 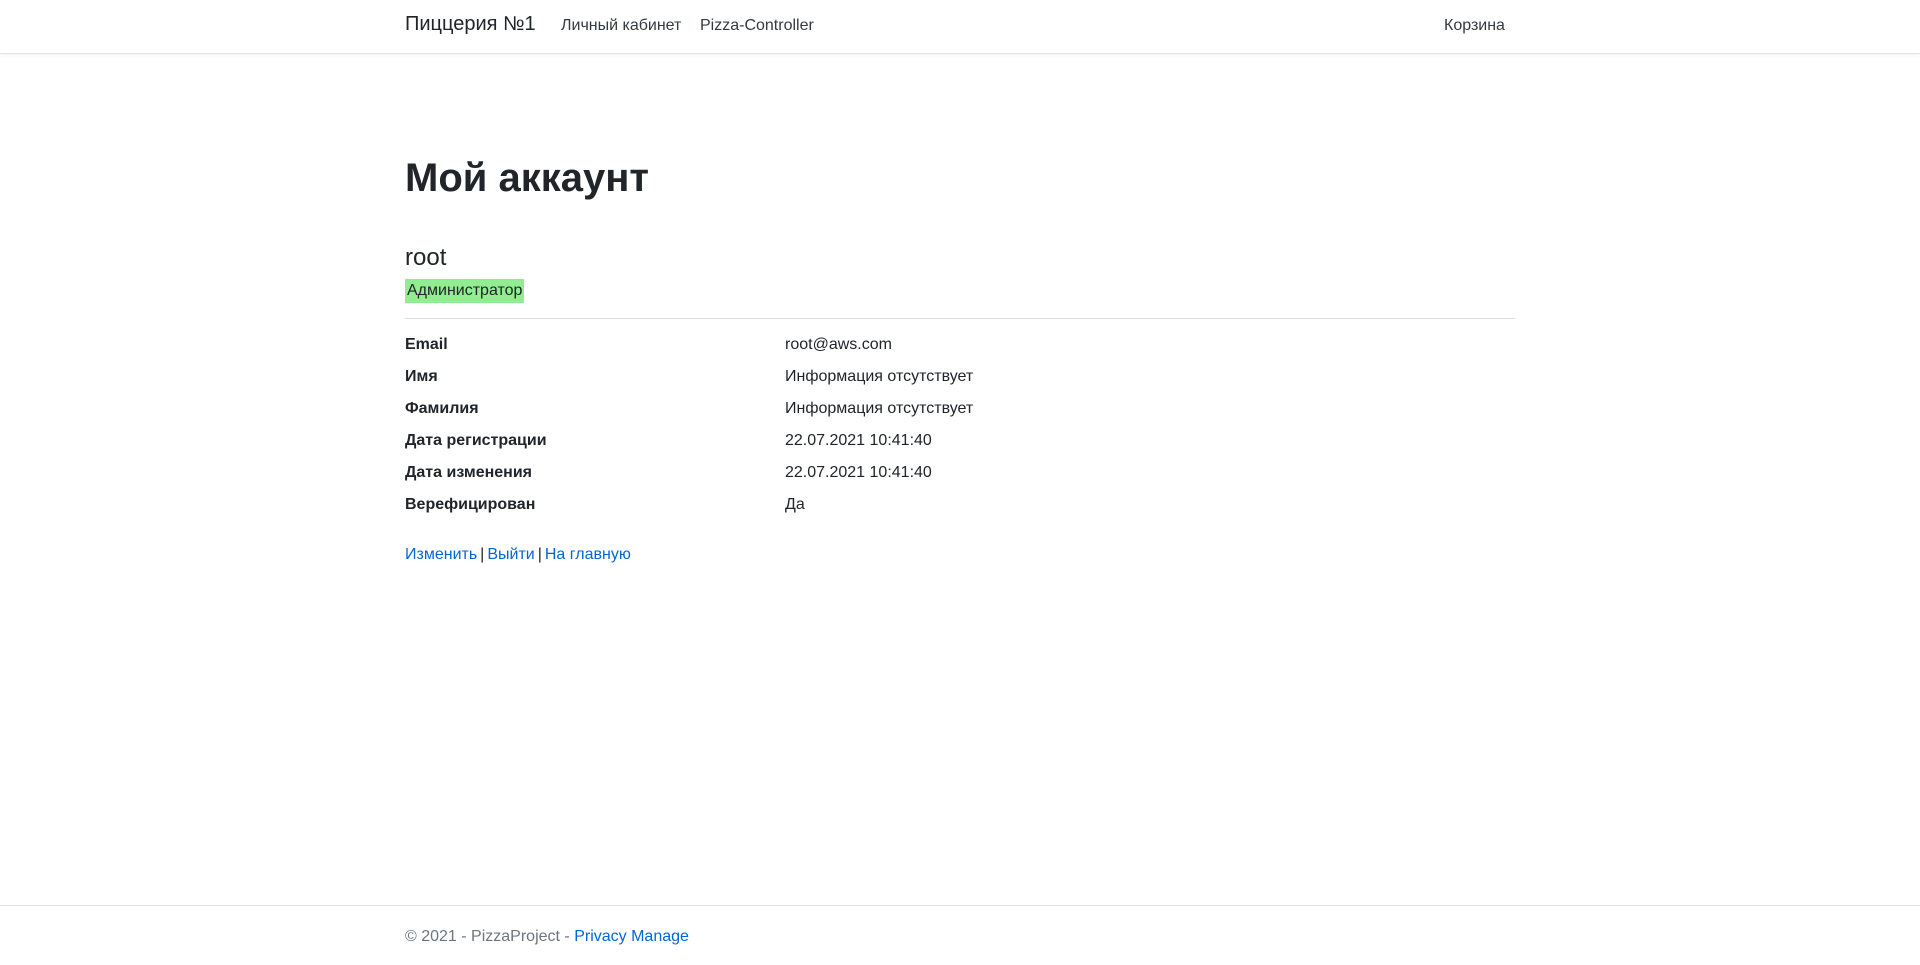 I want to click on detail-label: Имя, so click(x=421, y=376).